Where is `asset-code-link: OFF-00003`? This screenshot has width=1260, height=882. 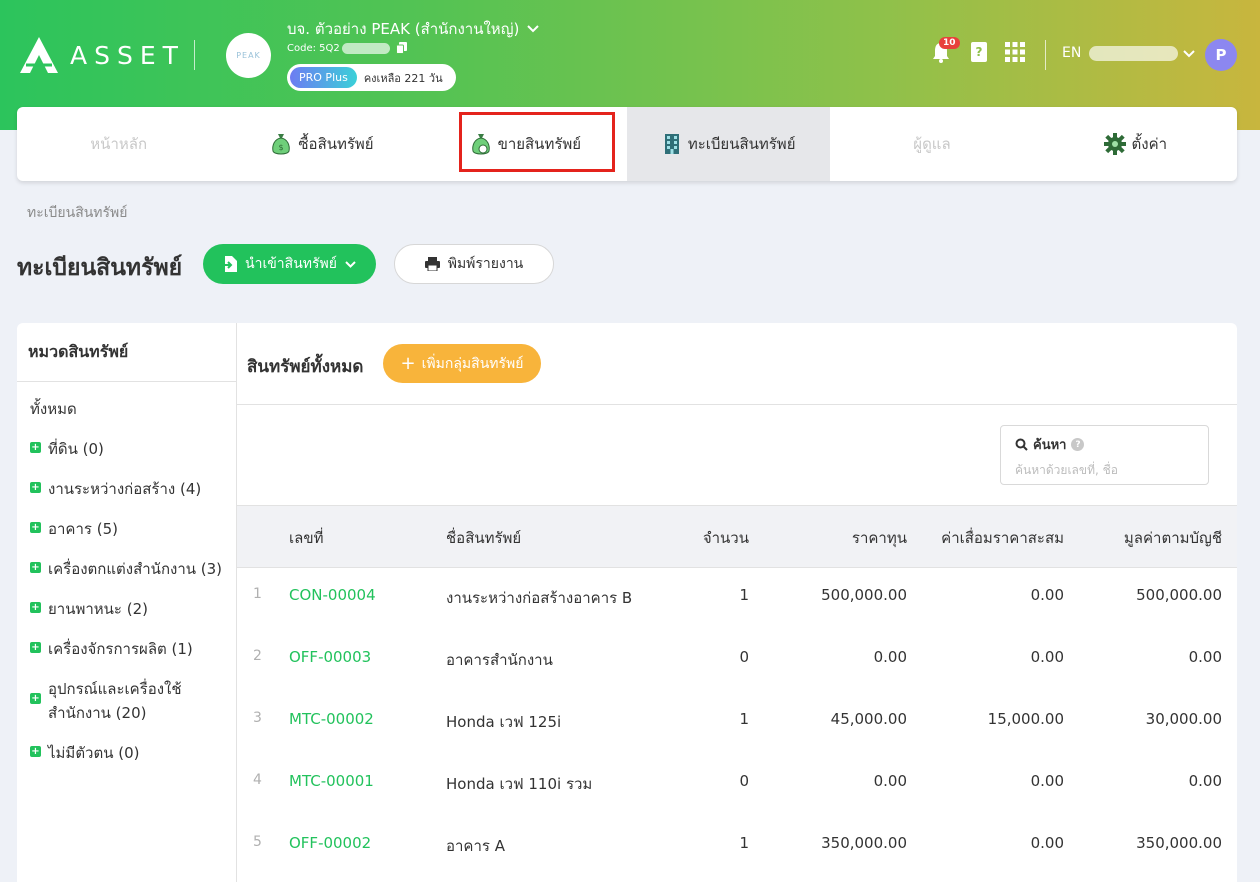
asset-code-link: OFF-00003 is located at coordinates (330, 657).